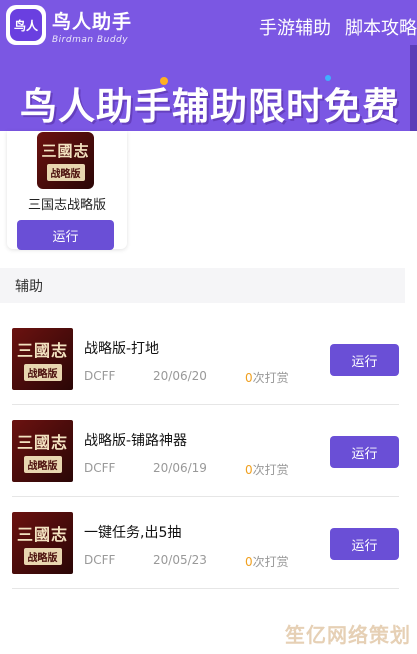 The height and width of the screenshot is (654, 417). I want to click on watermark: 笙亿网络策划, so click(348, 635).